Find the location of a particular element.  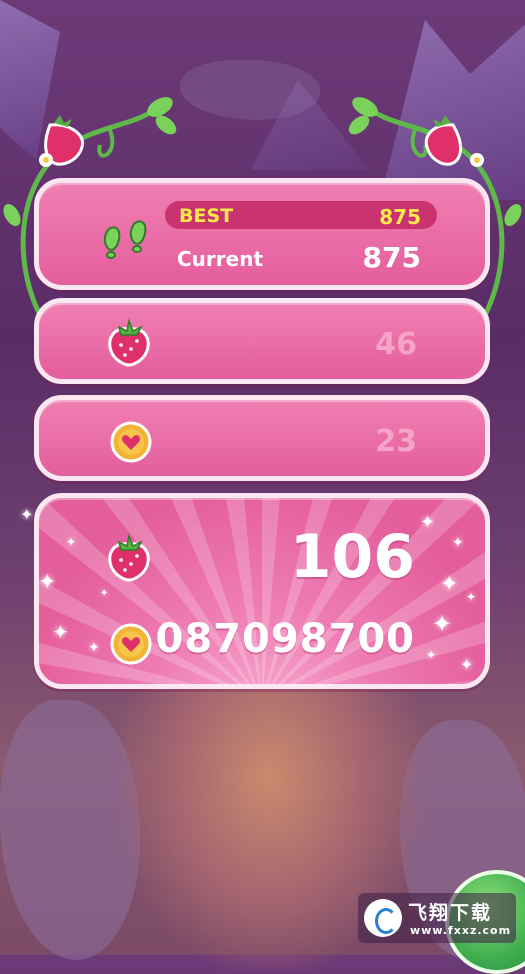

total-berries-value: 106 is located at coordinates (352, 557).